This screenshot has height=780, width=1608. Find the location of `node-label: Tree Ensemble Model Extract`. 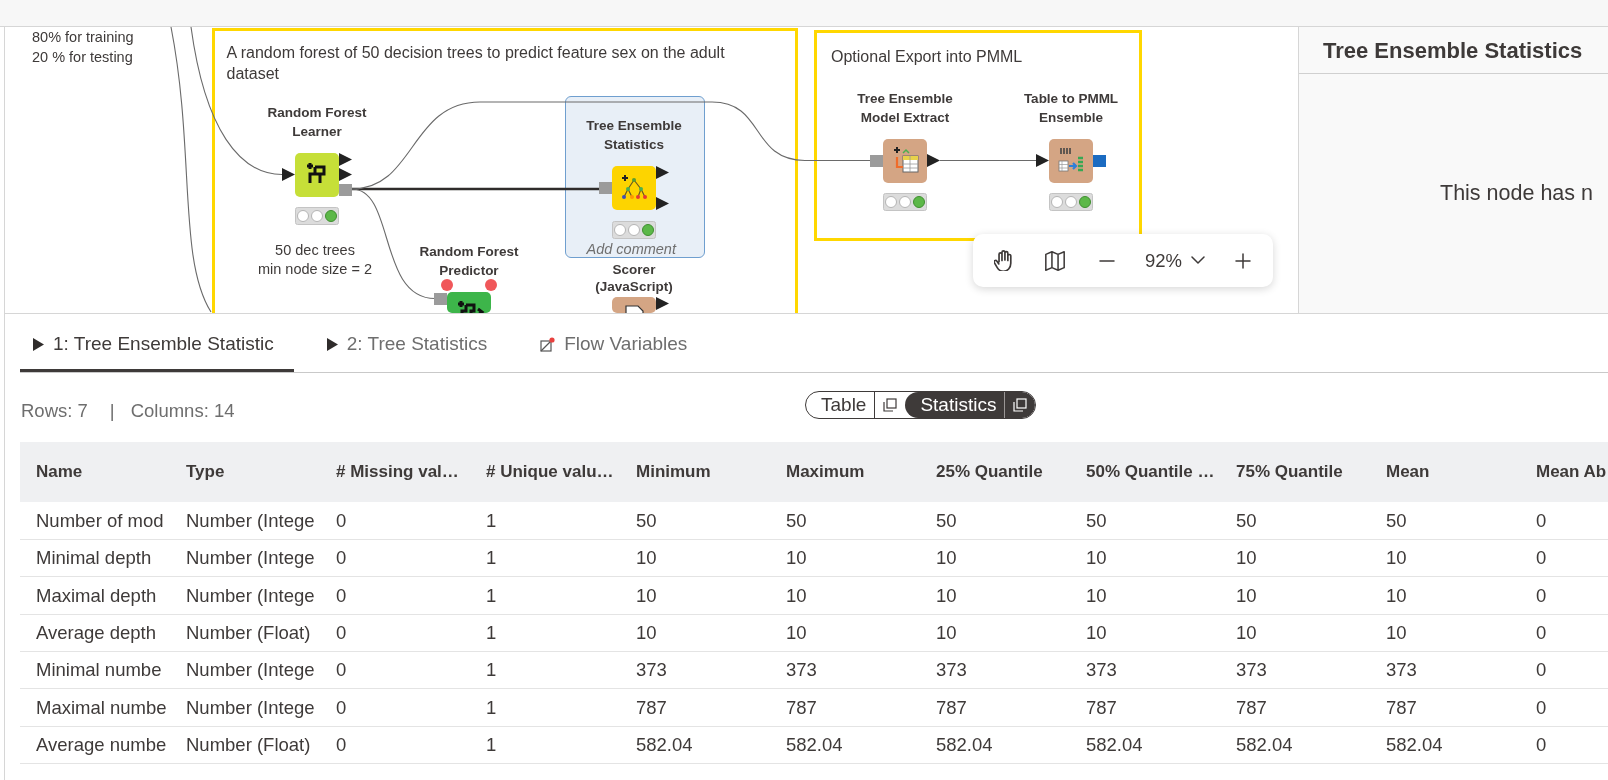

node-label: Tree Ensemble Model Extract is located at coordinates (905, 108).